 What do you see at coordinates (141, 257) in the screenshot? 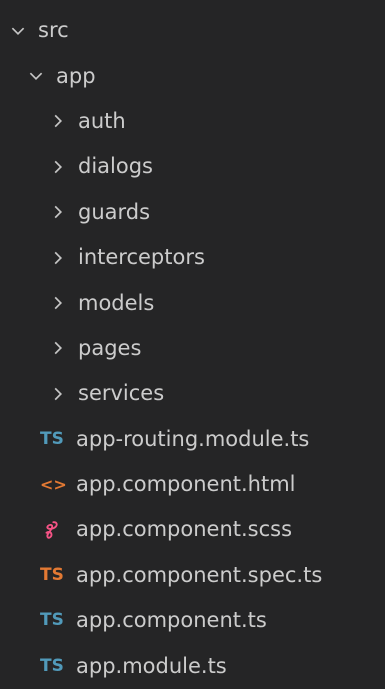
I see `tree-folder-label: interceptors` at bounding box center [141, 257].